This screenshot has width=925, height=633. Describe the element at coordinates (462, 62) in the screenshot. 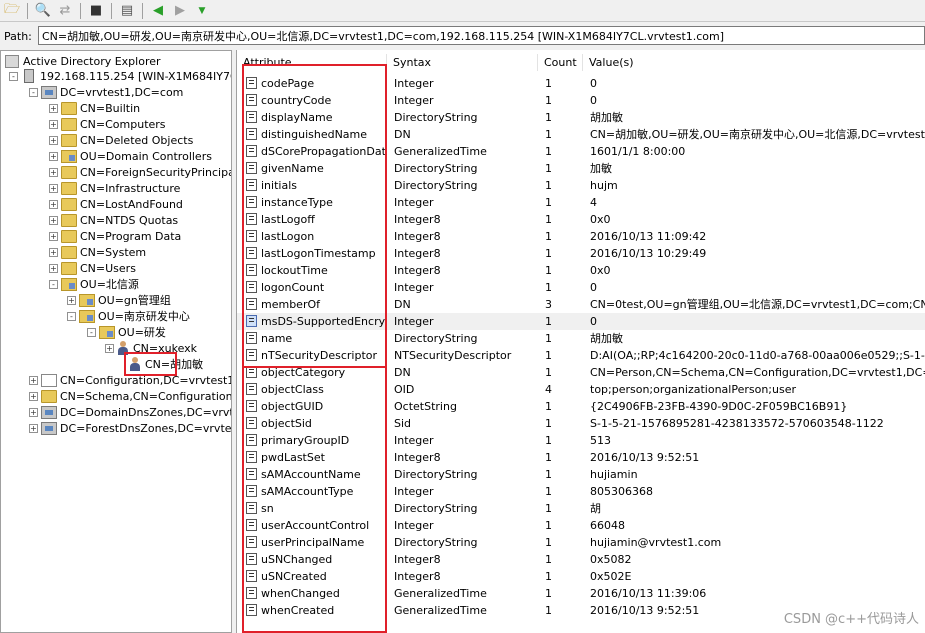

I see `header-syntax: Syntax` at that location.